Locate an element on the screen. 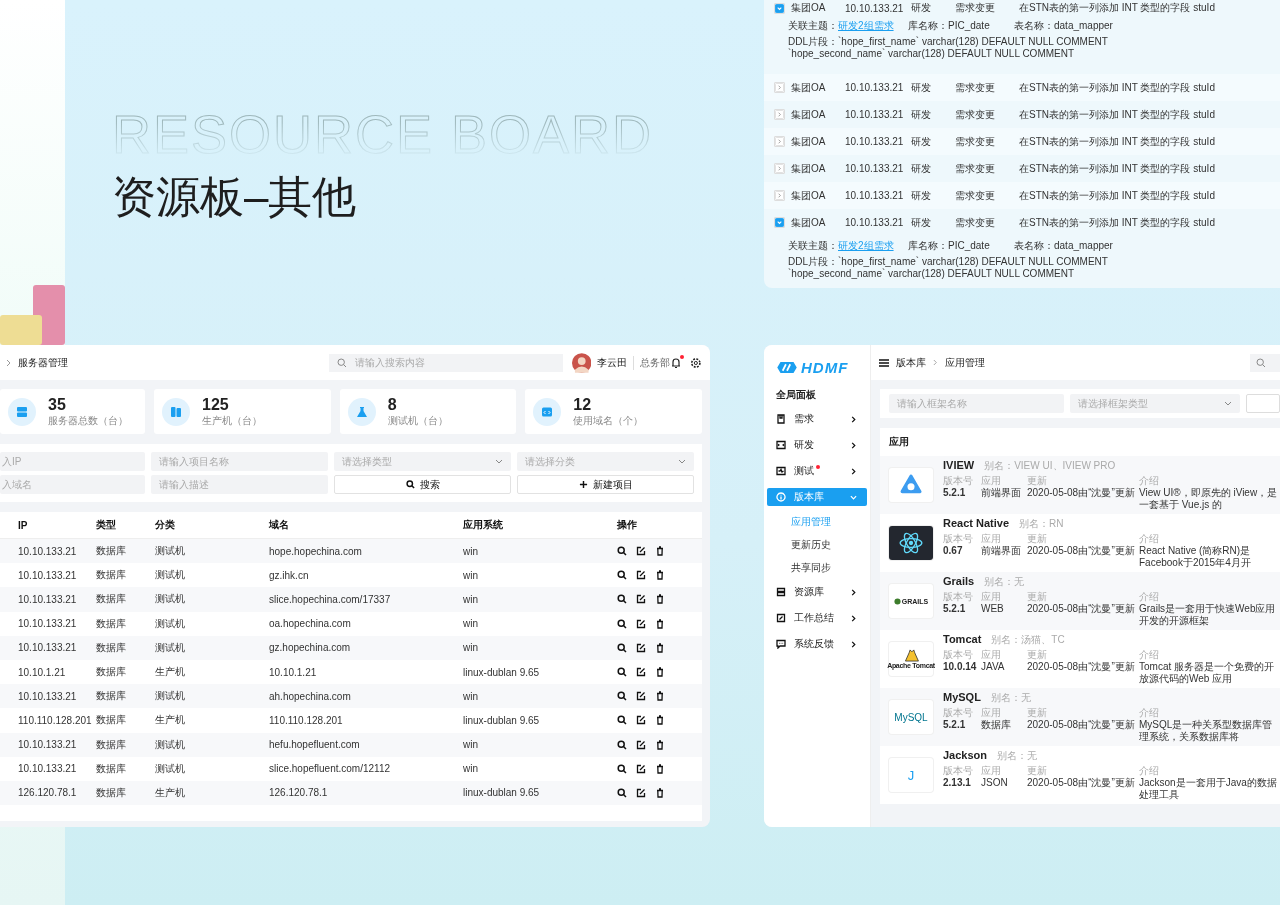  table-cell-text: 需求变更 is located at coordinates (975, 8).